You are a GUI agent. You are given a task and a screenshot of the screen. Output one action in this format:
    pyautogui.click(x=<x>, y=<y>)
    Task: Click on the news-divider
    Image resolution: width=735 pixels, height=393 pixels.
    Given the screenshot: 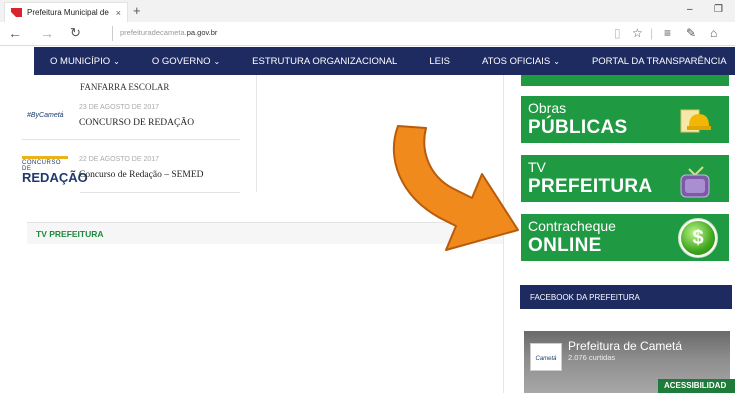 What is the action you would take?
    pyautogui.click(x=160, y=192)
    